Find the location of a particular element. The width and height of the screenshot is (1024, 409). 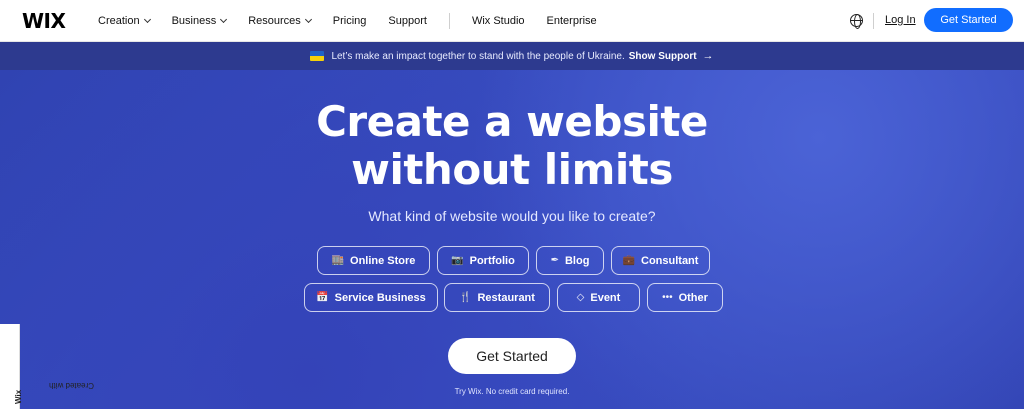

nav-divider is located at coordinates (449, 21).